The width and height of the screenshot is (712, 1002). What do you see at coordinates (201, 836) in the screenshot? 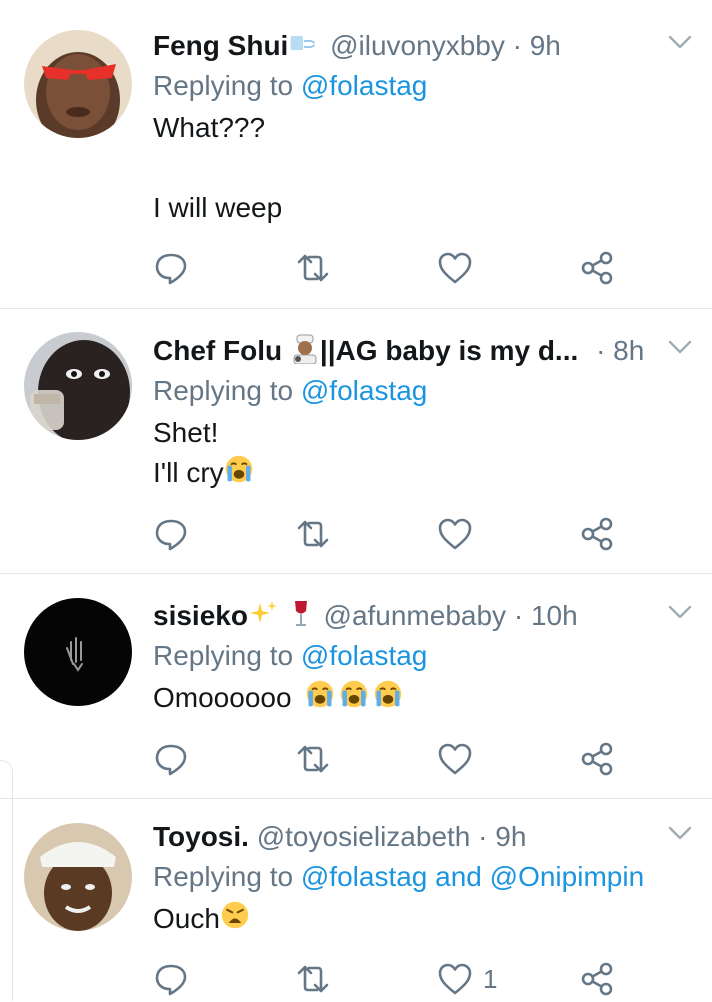
I see `display-name: Toyosi.` at bounding box center [201, 836].